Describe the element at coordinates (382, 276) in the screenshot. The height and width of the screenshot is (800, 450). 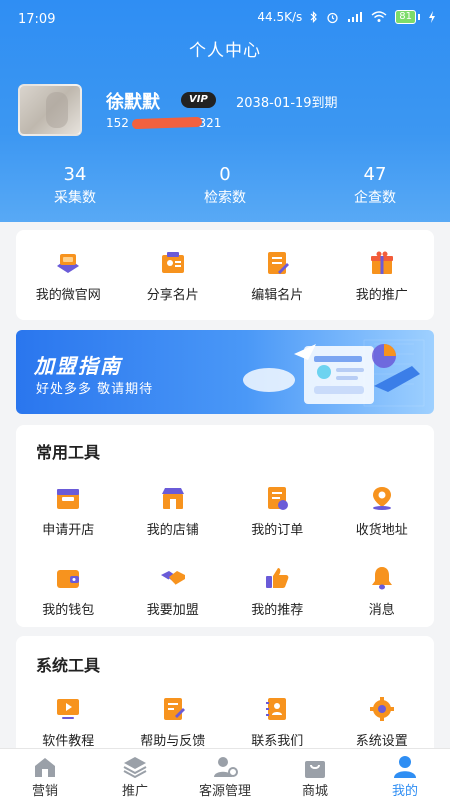
I see `menu-item-promotion: 我的推广` at that location.